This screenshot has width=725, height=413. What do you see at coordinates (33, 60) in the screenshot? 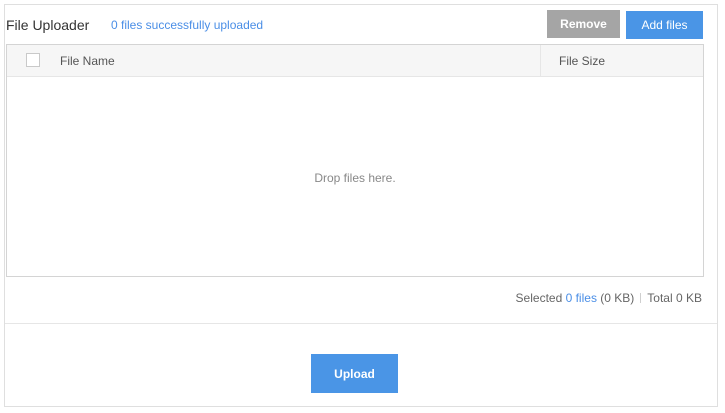
I see `select-all-checkbox` at bounding box center [33, 60].